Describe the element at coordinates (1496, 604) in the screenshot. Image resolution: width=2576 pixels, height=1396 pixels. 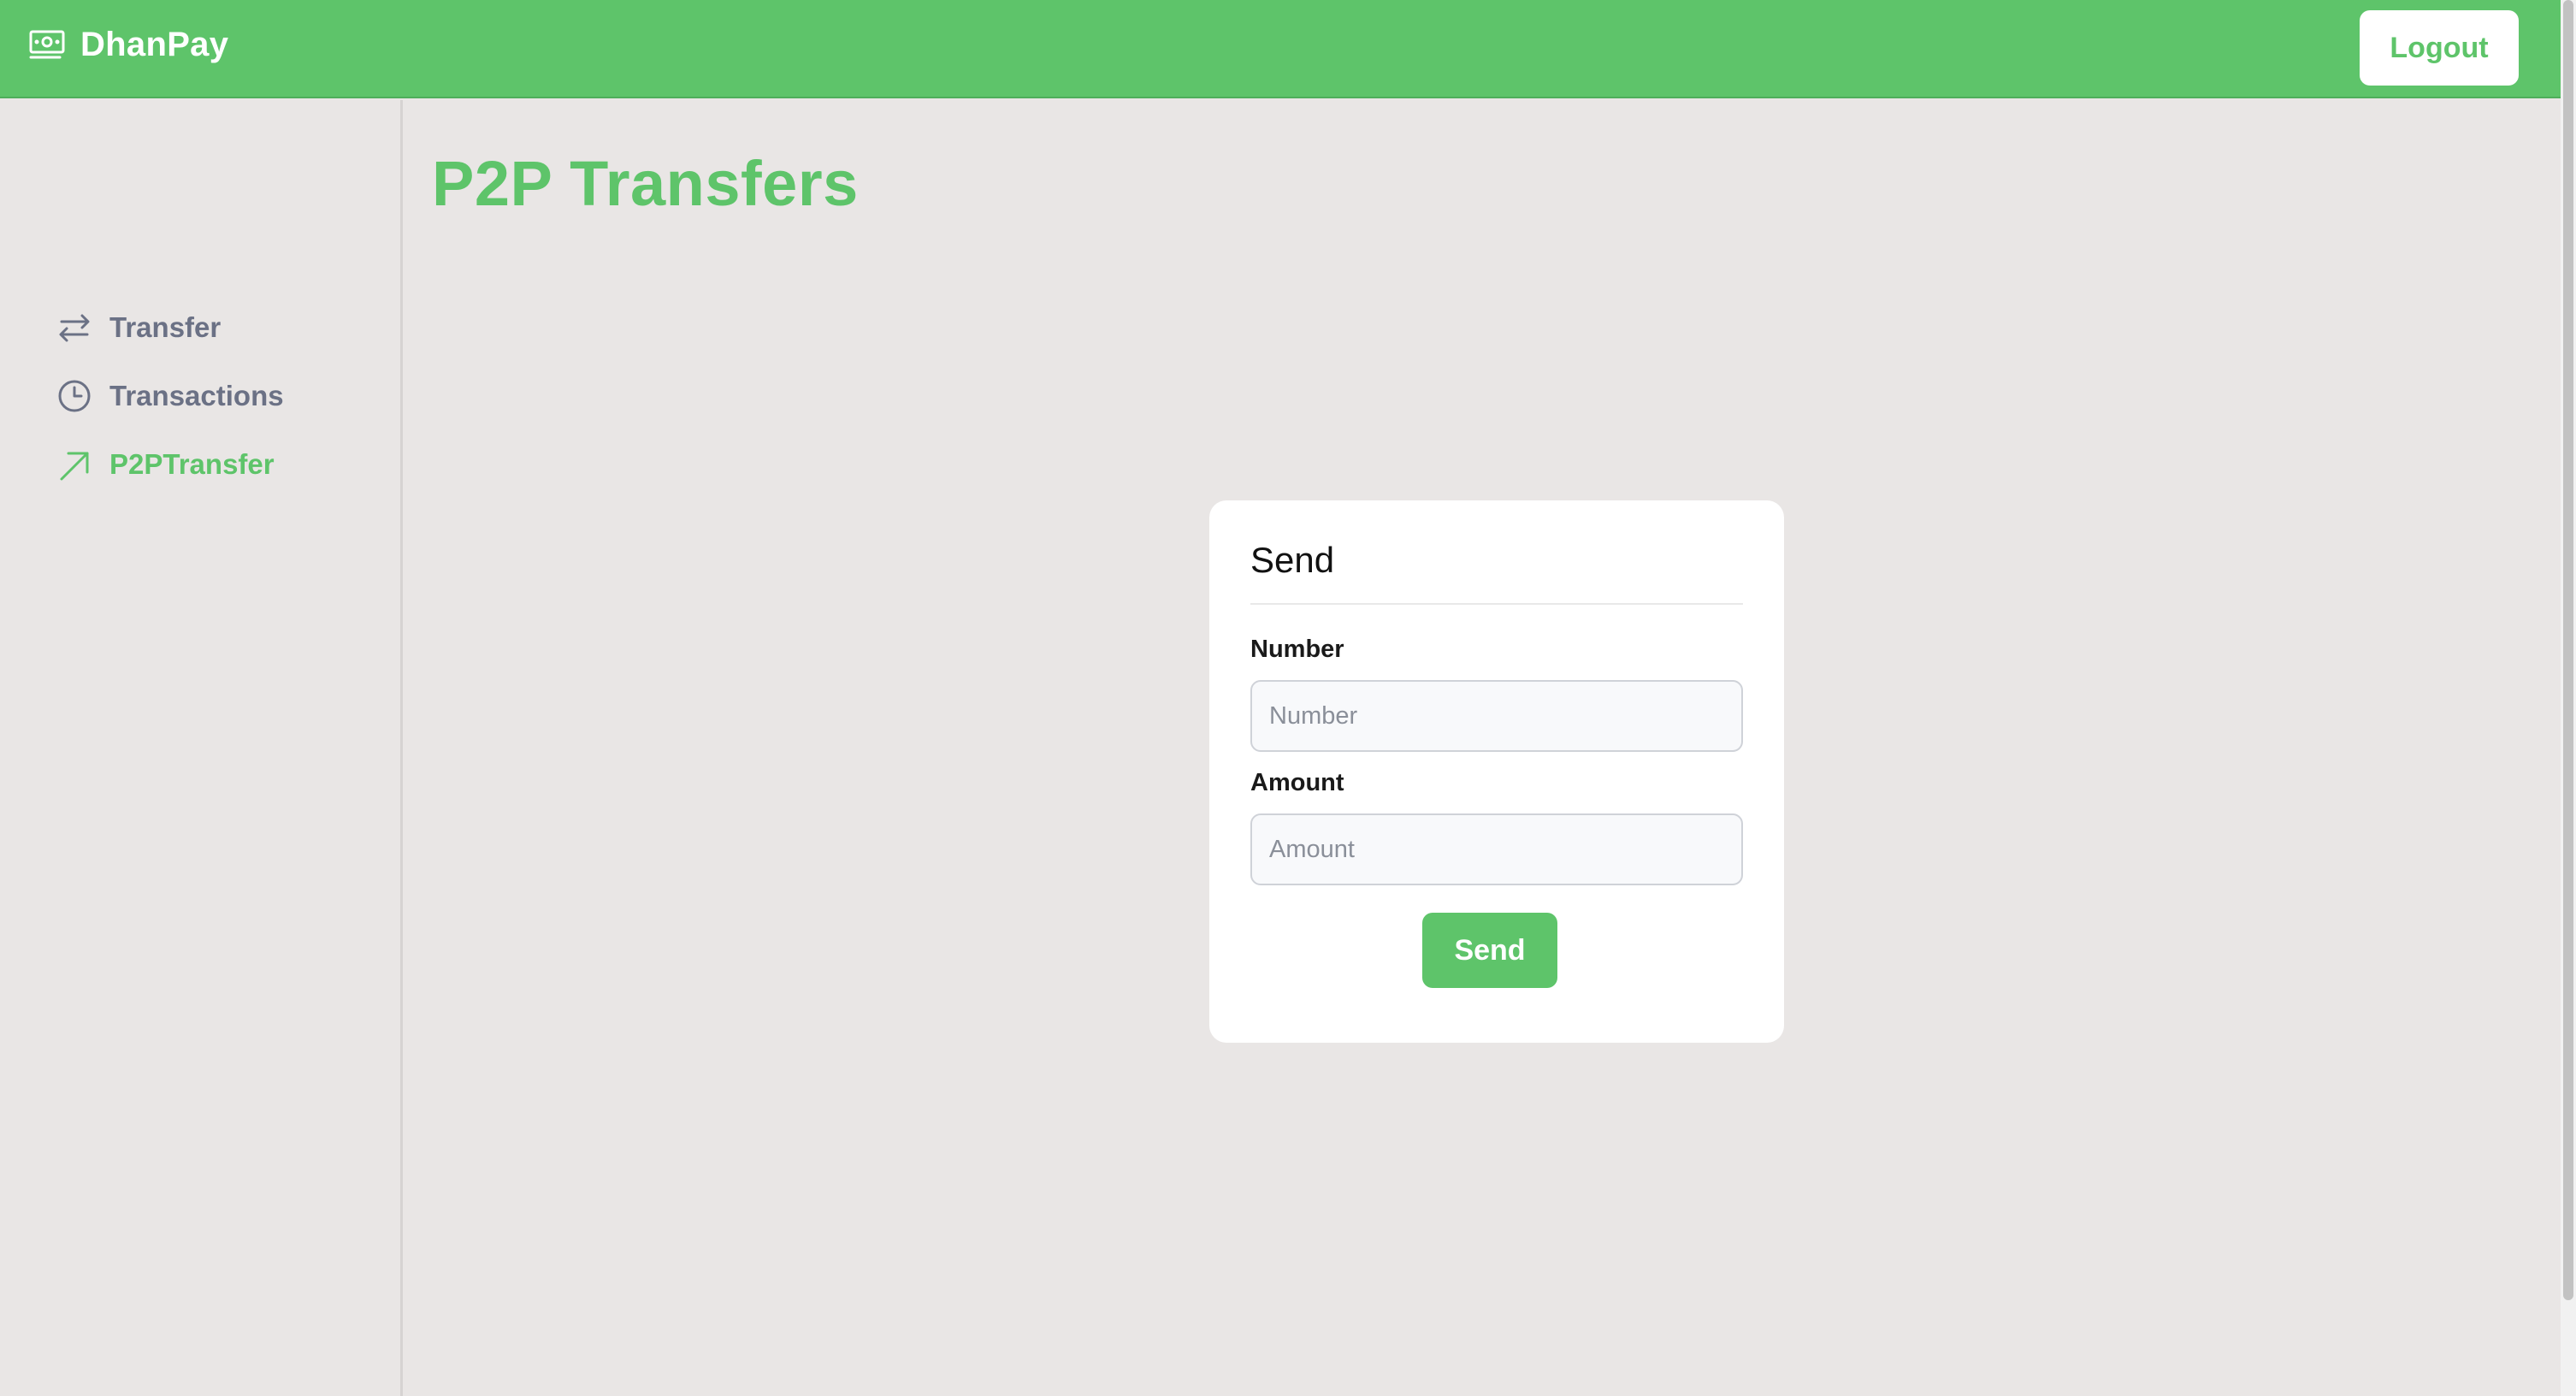
I see `divider` at that location.